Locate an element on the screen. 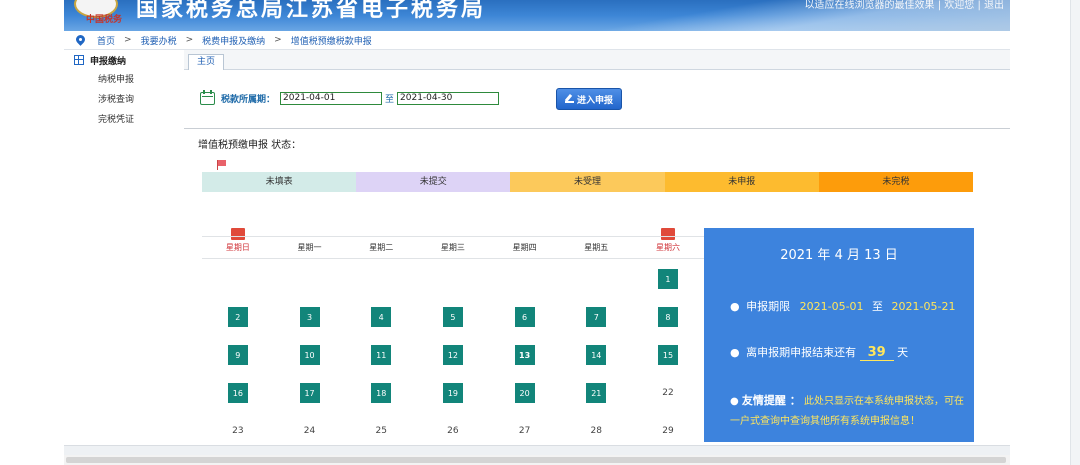 The width and height of the screenshot is (1080, 465). calendar-day: 16 is located at coordinates (237, 393).